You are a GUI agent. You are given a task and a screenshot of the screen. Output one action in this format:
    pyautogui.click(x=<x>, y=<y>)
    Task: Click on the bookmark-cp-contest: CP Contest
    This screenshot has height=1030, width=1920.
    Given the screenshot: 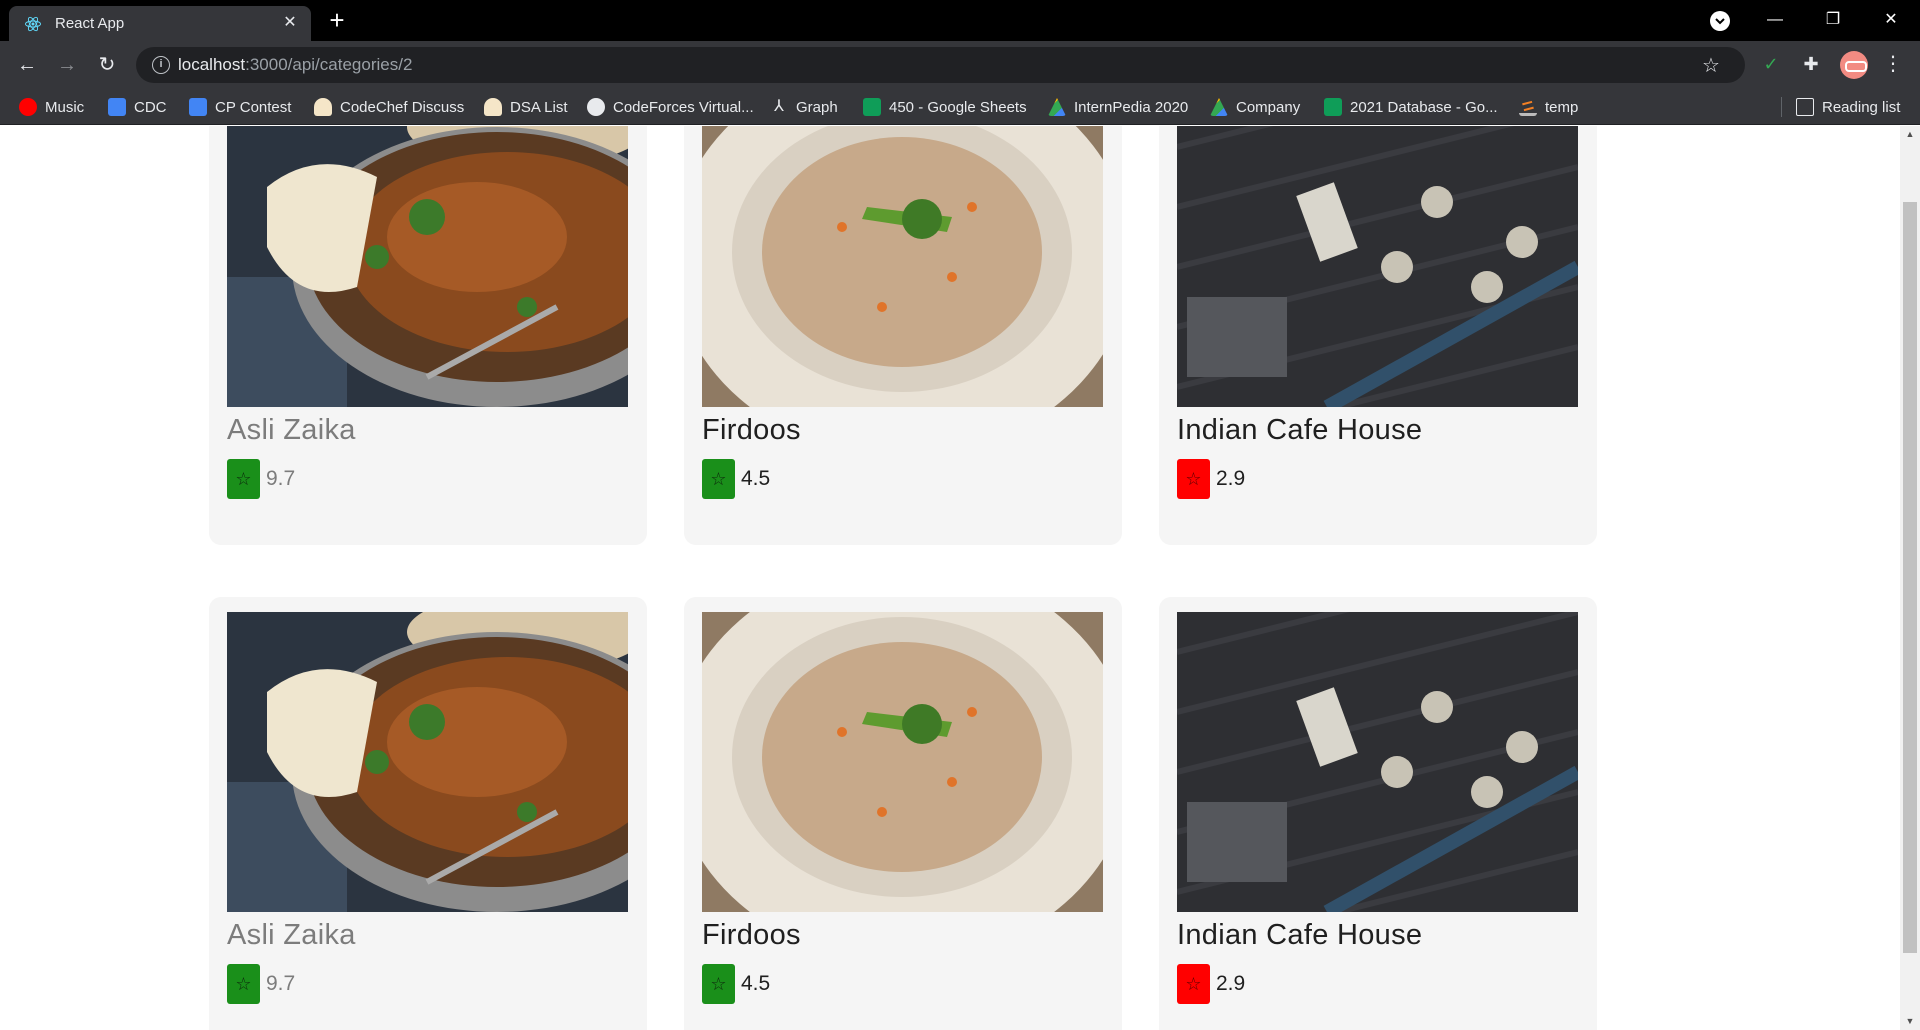 What is the action you would take?
    pyautogui.click(x=240, y=107)
    